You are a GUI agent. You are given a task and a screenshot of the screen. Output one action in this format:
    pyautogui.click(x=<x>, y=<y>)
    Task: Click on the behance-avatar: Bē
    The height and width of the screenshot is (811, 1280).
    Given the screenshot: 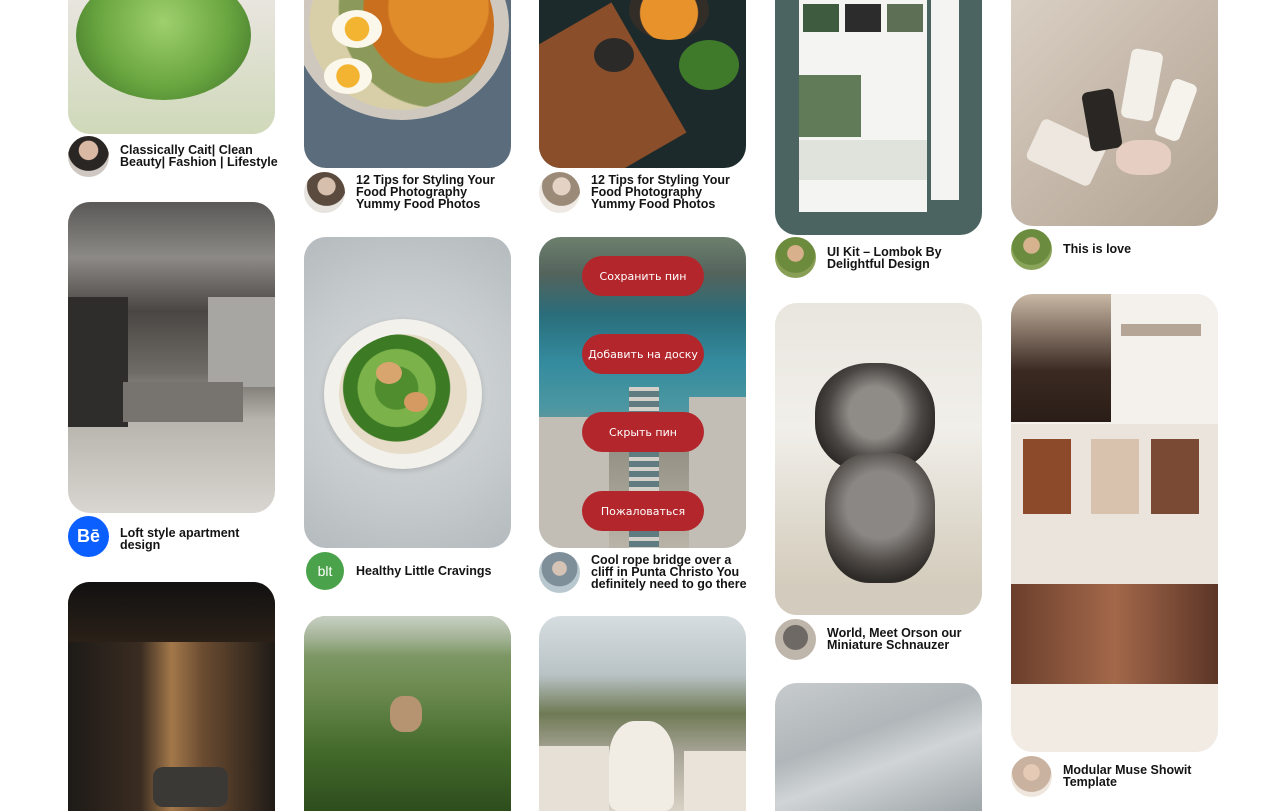 What is the action you would take?
    pyautogui.click(x=88, y=536)
    